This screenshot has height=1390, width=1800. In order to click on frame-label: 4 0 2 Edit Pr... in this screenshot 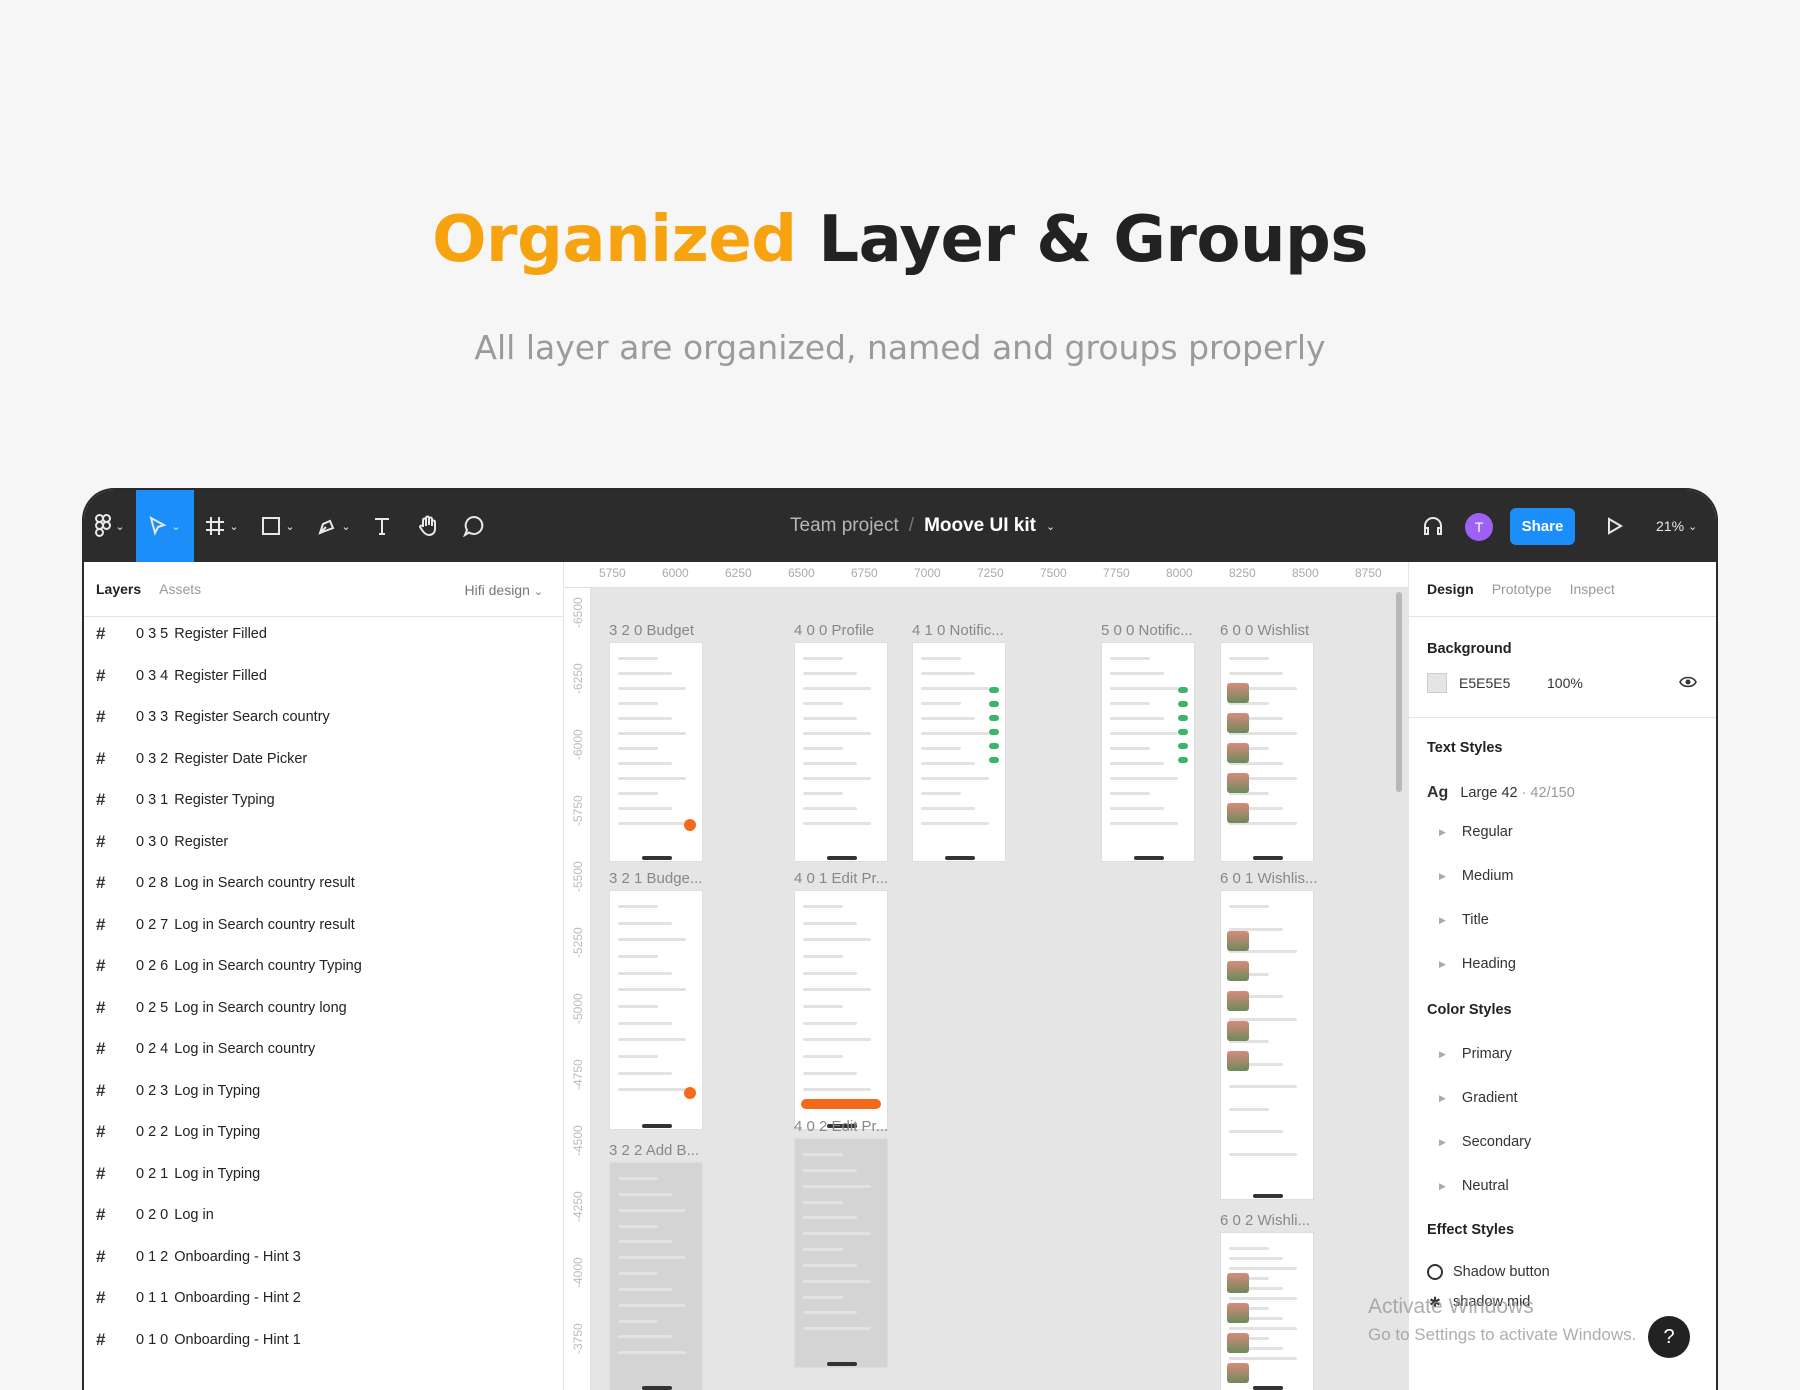, I will do `click(841, 1126)`.